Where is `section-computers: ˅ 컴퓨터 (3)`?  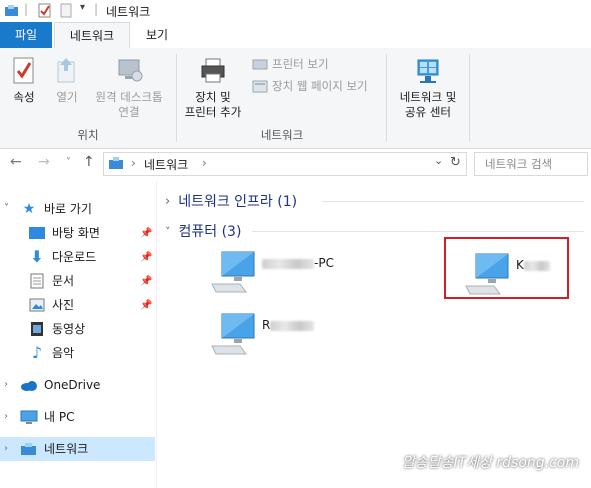
section-computers: ˅ 컴퓨터 (3) is located at coordinates (203, 231).